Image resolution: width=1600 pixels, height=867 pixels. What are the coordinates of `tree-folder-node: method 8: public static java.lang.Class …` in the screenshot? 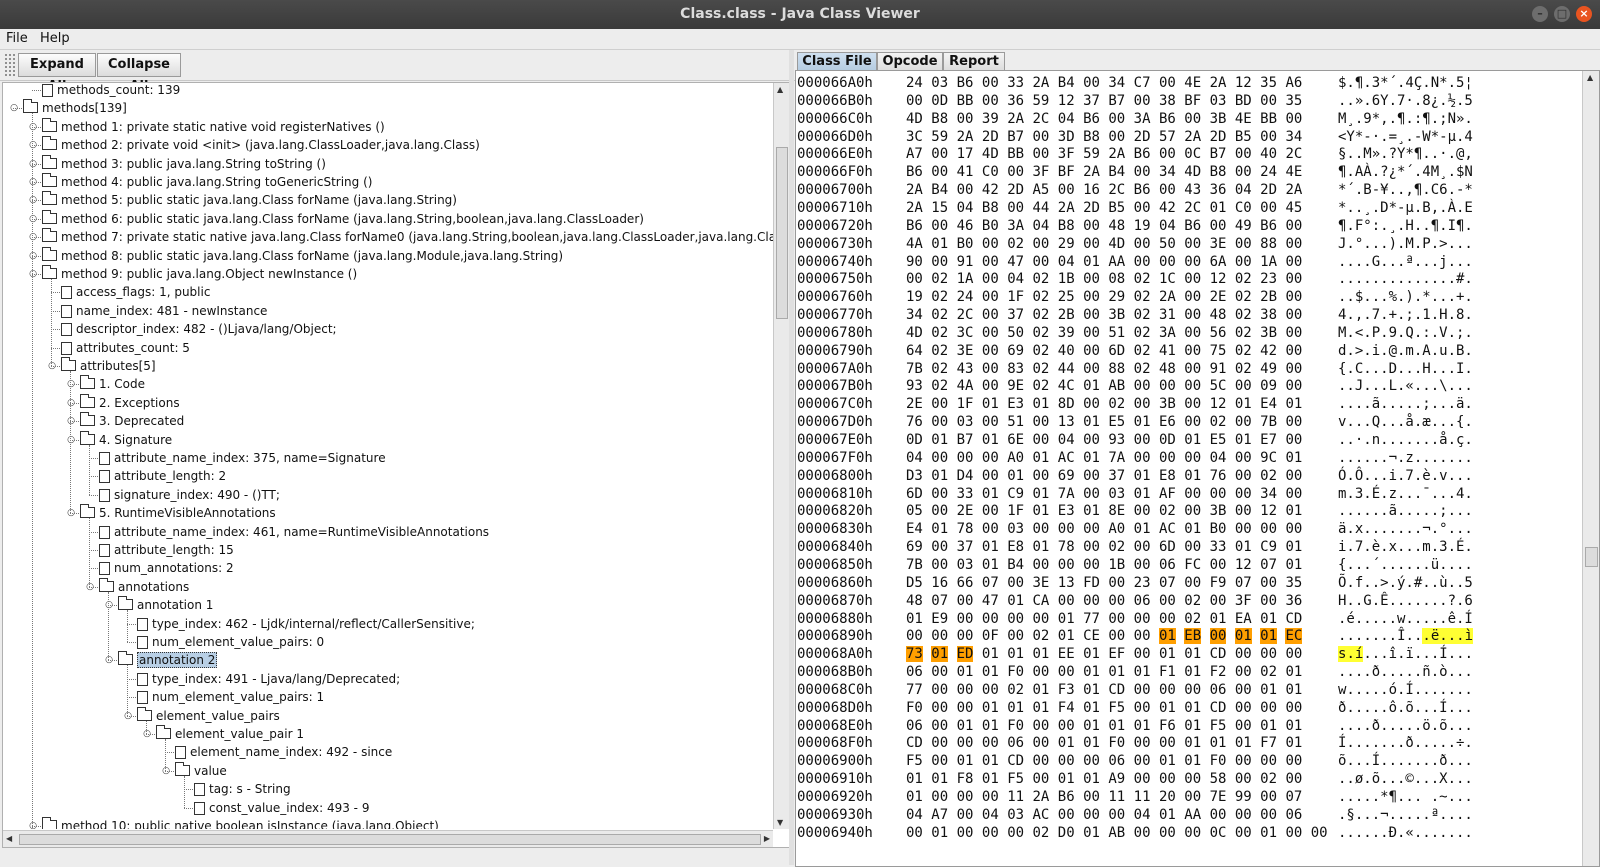 It's located at (302, 255).